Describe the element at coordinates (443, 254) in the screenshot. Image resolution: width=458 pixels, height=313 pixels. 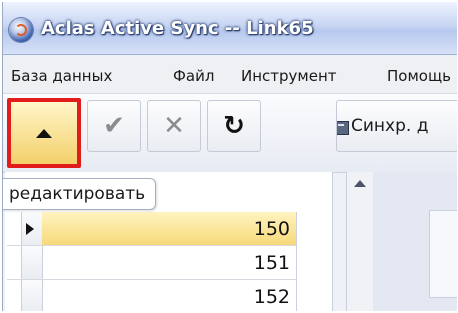
I see `side-panel-box` at that location.